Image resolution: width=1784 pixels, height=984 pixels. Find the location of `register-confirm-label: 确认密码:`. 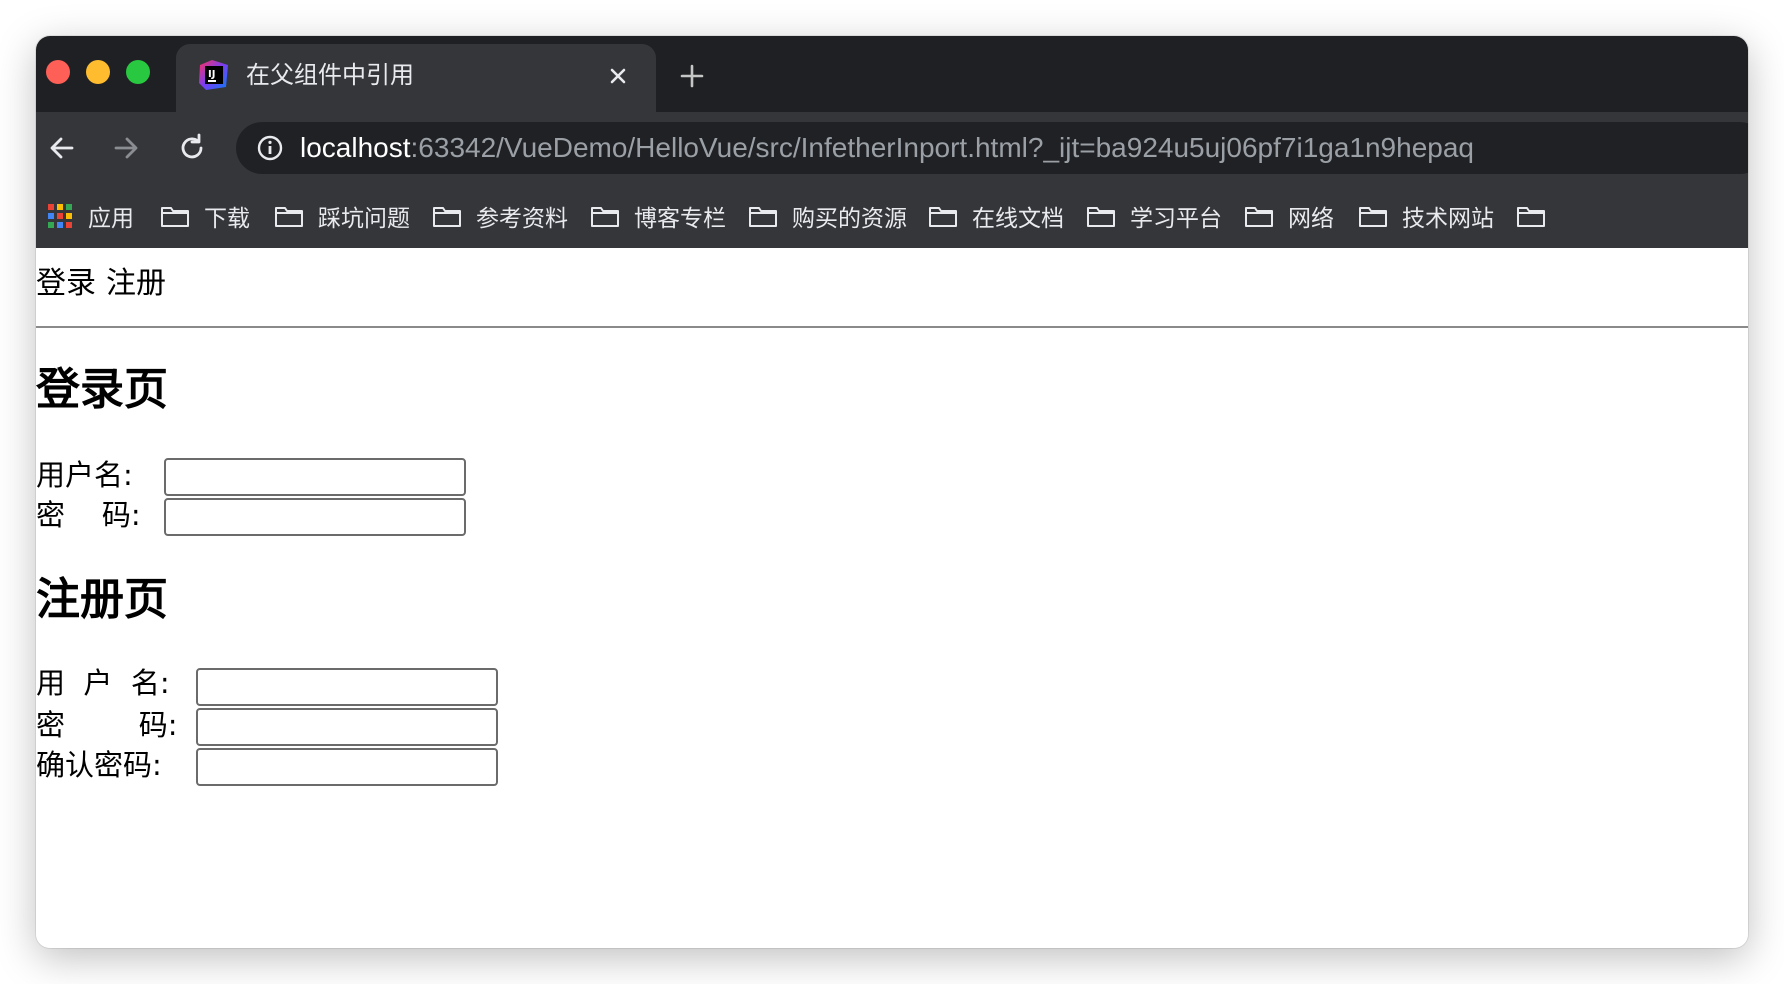

register-confirm-label: 确认密码: is located at coordinates (99, 765).